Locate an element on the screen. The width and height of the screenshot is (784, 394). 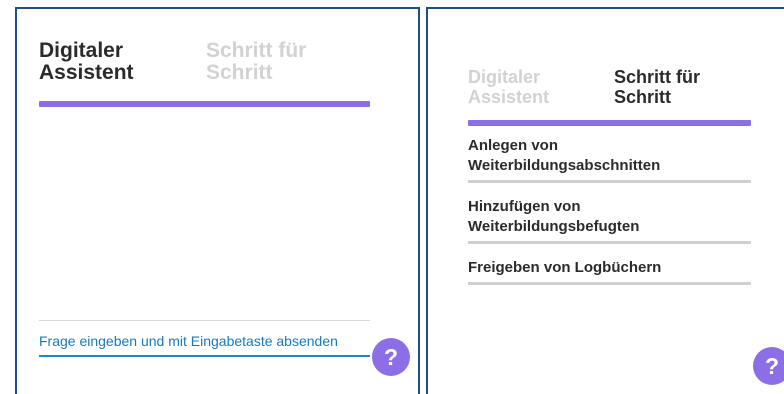
chat-divider is located at coordinates (204, 320).